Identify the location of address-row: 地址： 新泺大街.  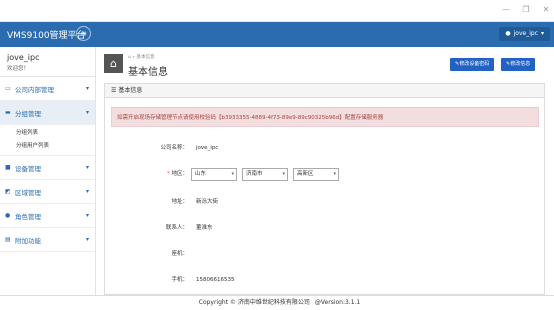
(325, 202).